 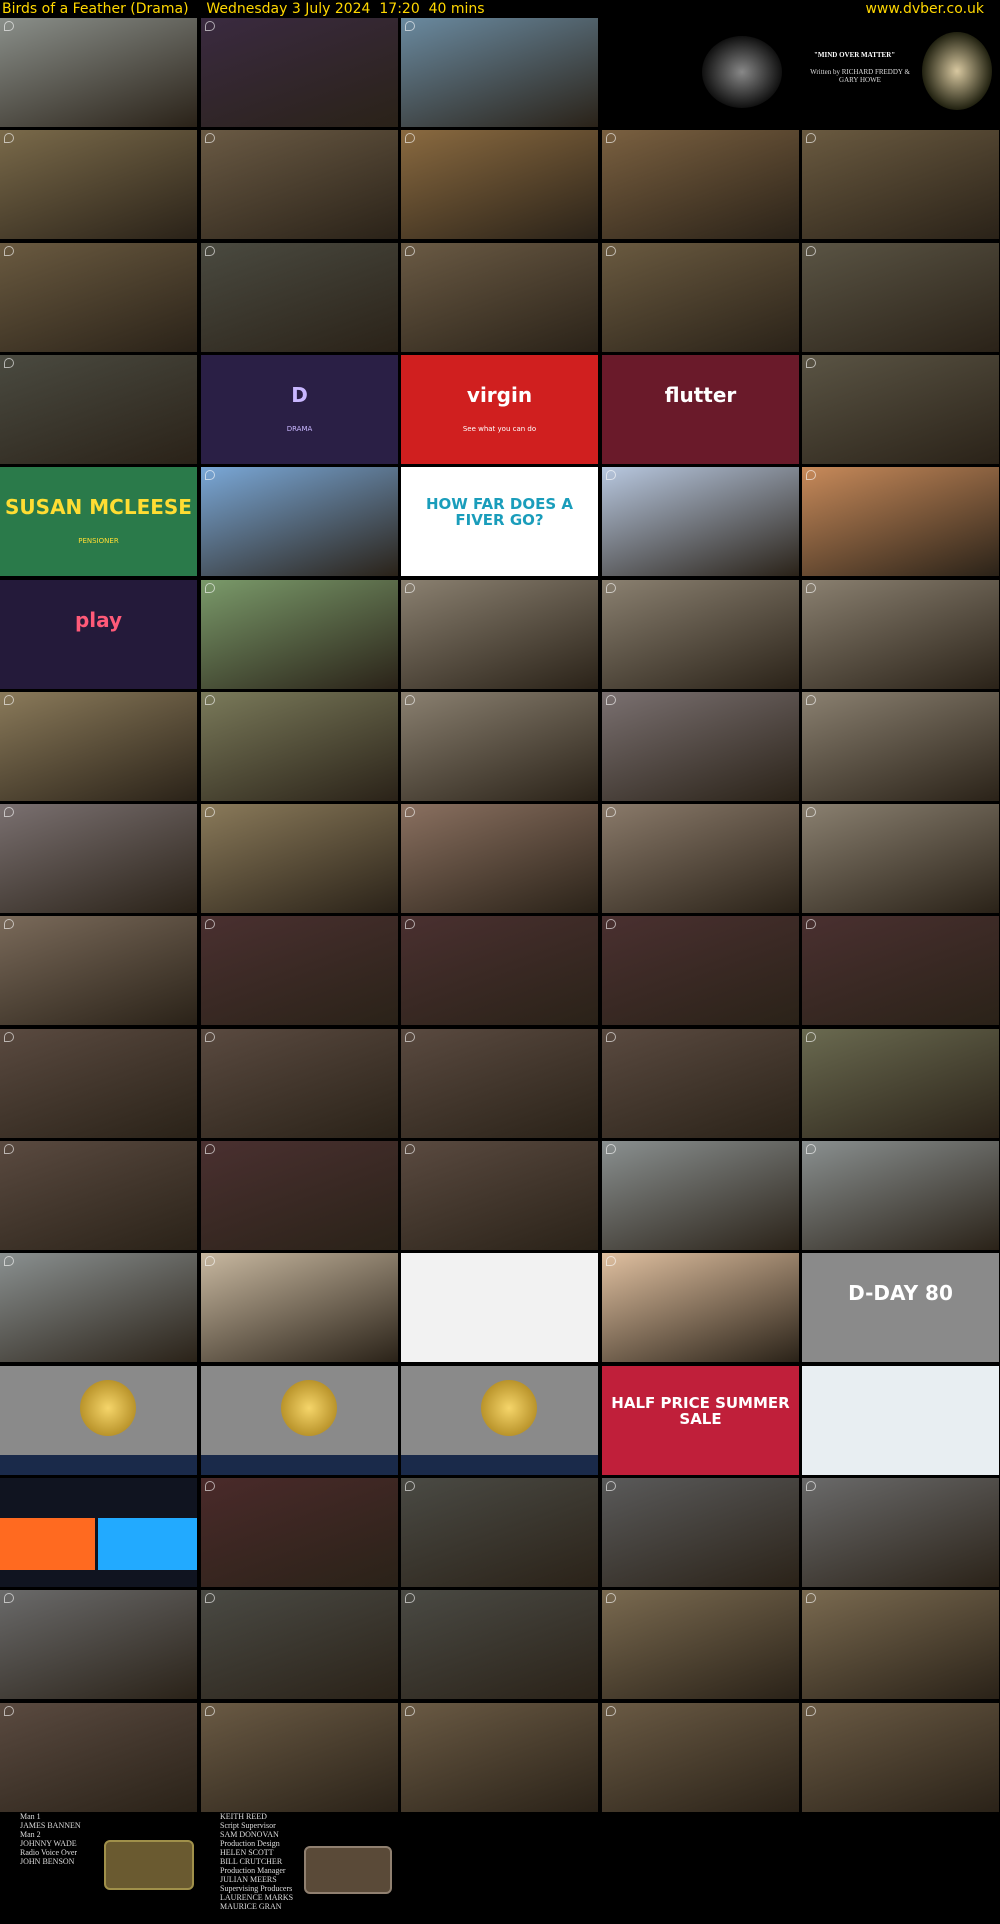 What do you see at coordinates (30, 1816) in the screenshot?
I see `credit-line: Man 1` at bounding box center [30, 1816].